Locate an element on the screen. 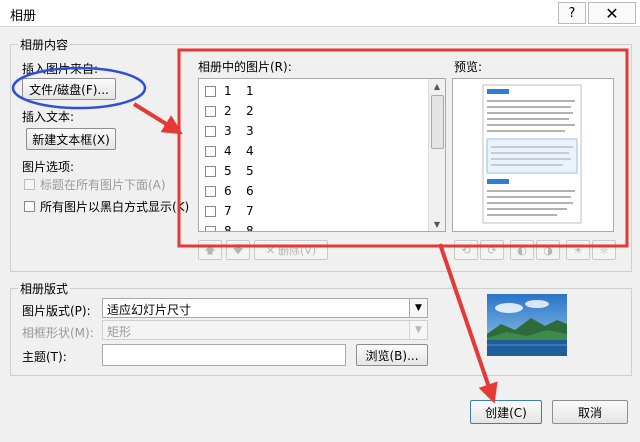 The height and width of the screenshot is (442, 640). brightness-up-icon: ☀ is located at coordinates (578, 250).